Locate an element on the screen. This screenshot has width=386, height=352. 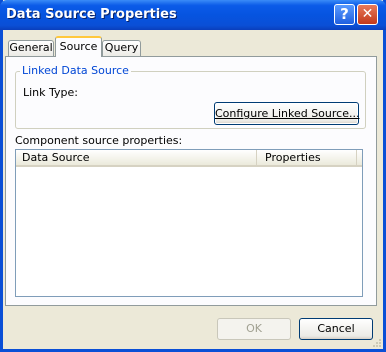
group-legend: Linked Data Source is located at coordinates (75, 70).